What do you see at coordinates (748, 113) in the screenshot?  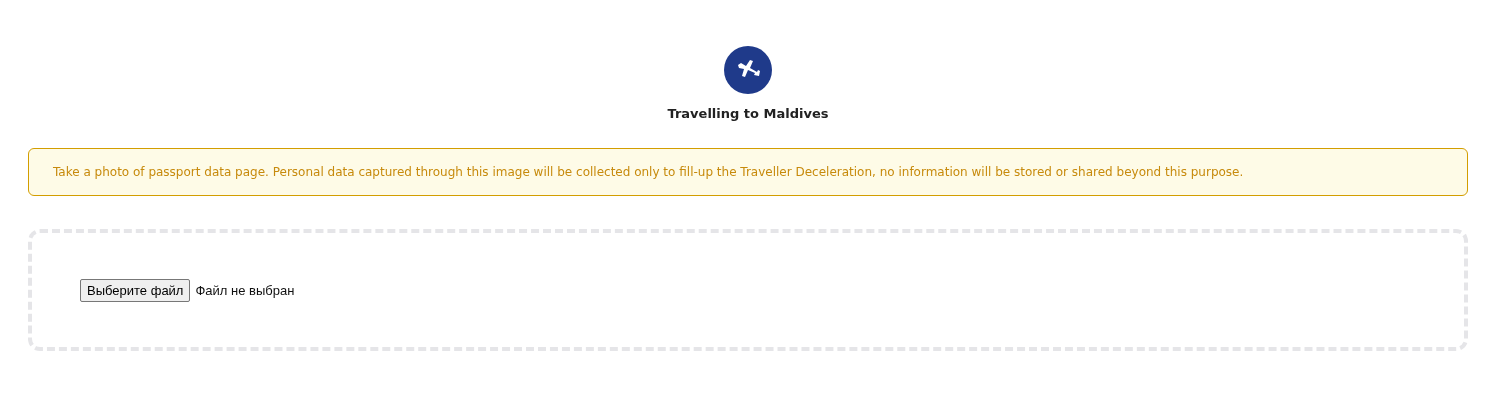 I see `page-title: Travelling to Maldives` at bounding box center [748, 113].